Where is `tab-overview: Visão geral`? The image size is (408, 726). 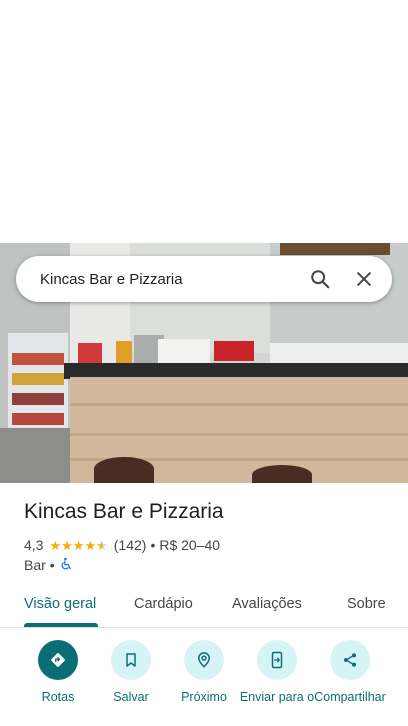
tab-overview: Visão geral is located at coordinates (60, 604).